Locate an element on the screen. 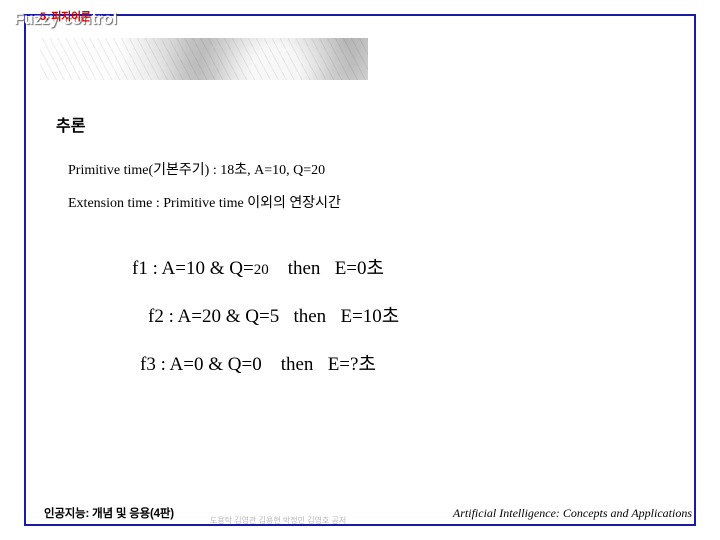  rule-f3-condition: : A=0 & Q=0 is located at coordinates (211, 364).